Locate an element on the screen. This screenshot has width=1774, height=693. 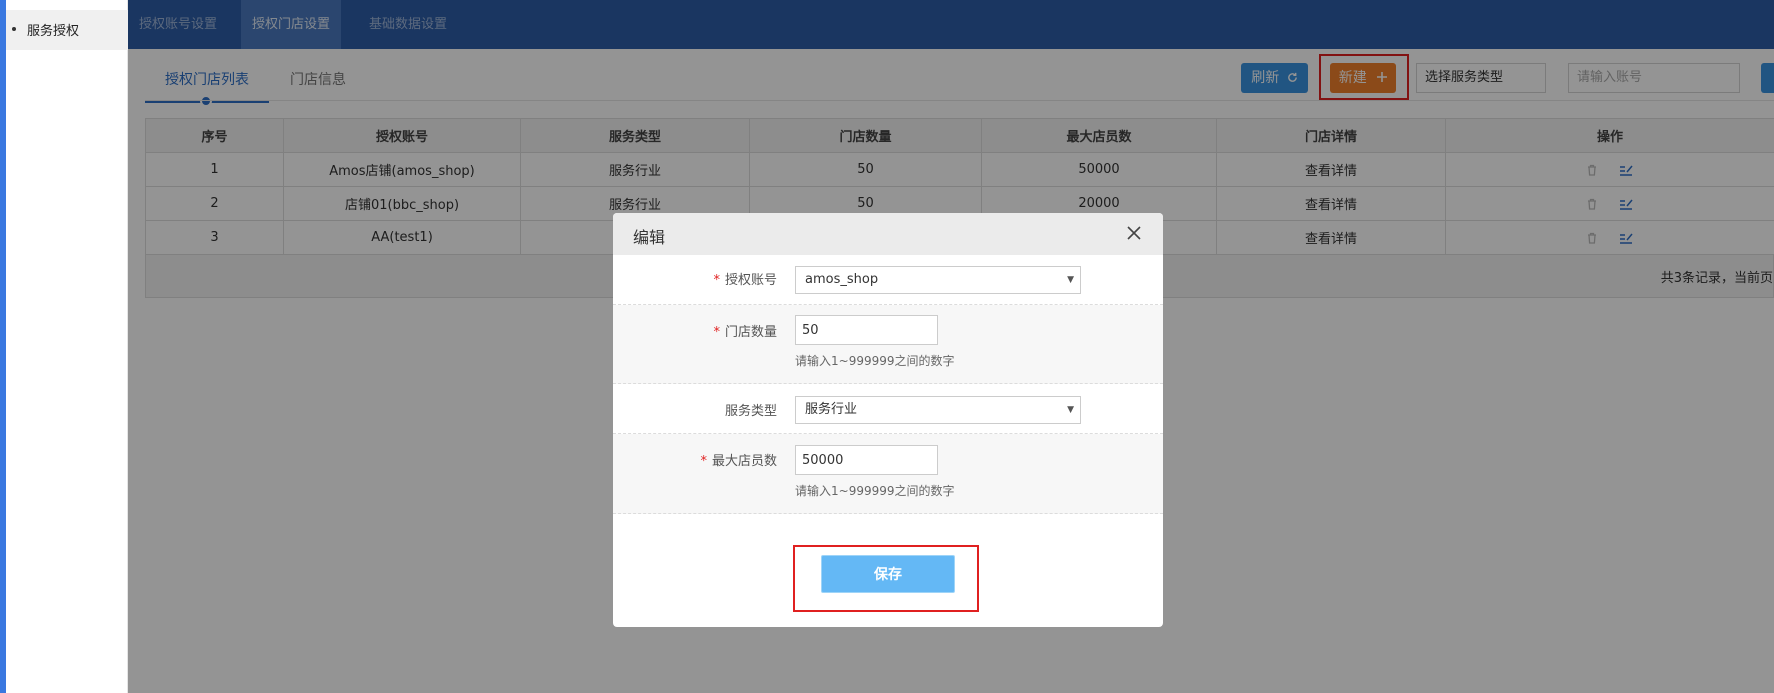
account-label: * 授权账号 is located at coordinates (745, 280).